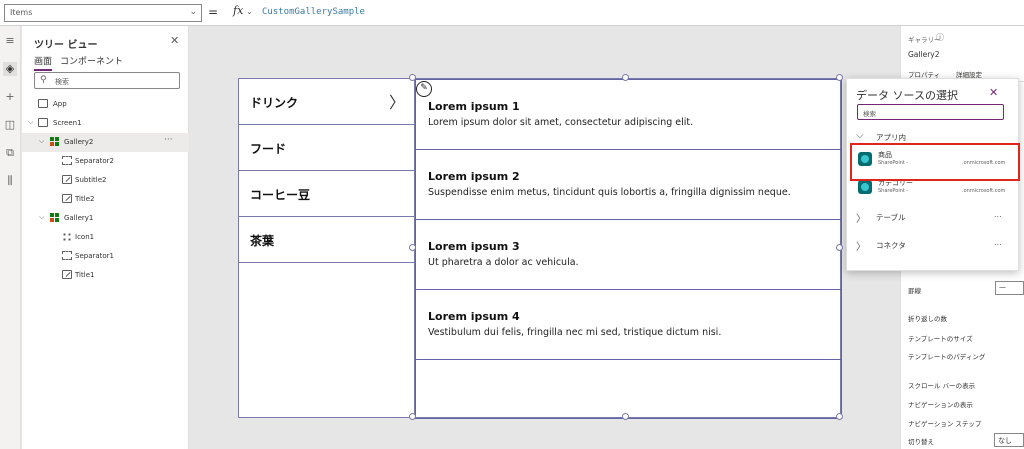 The width and height of the screenshot is (1024, 449). What do you see at coordinates (326, 194) in the screenshot?
I see `category-row: コーヒー豆` at bounding box center [326, 194].